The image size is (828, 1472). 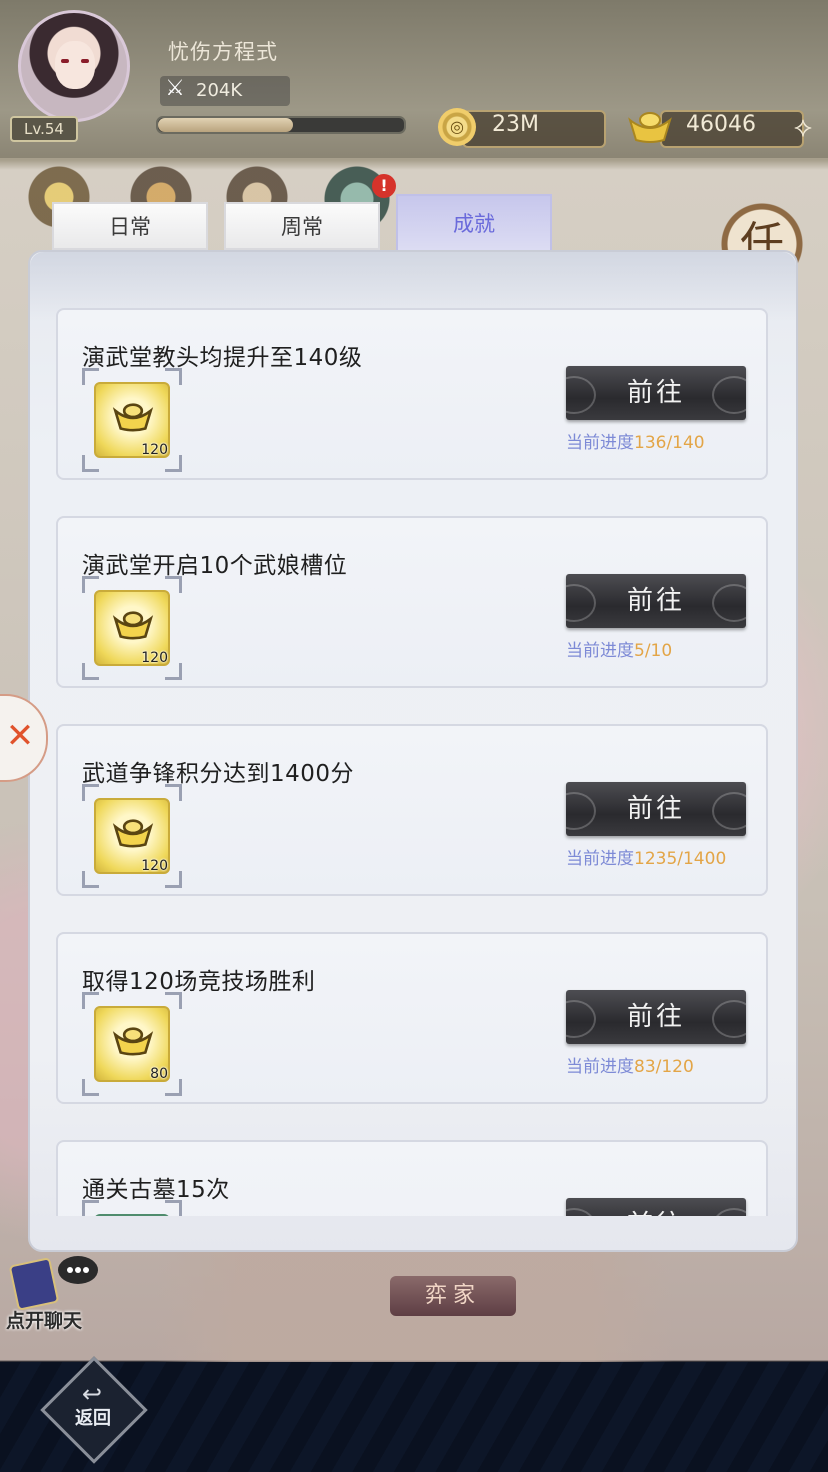 I want to click on achievement-card: 演武堂教头均提升至140级 120 前往 当前进度136/140, so click(x=412, y=394).